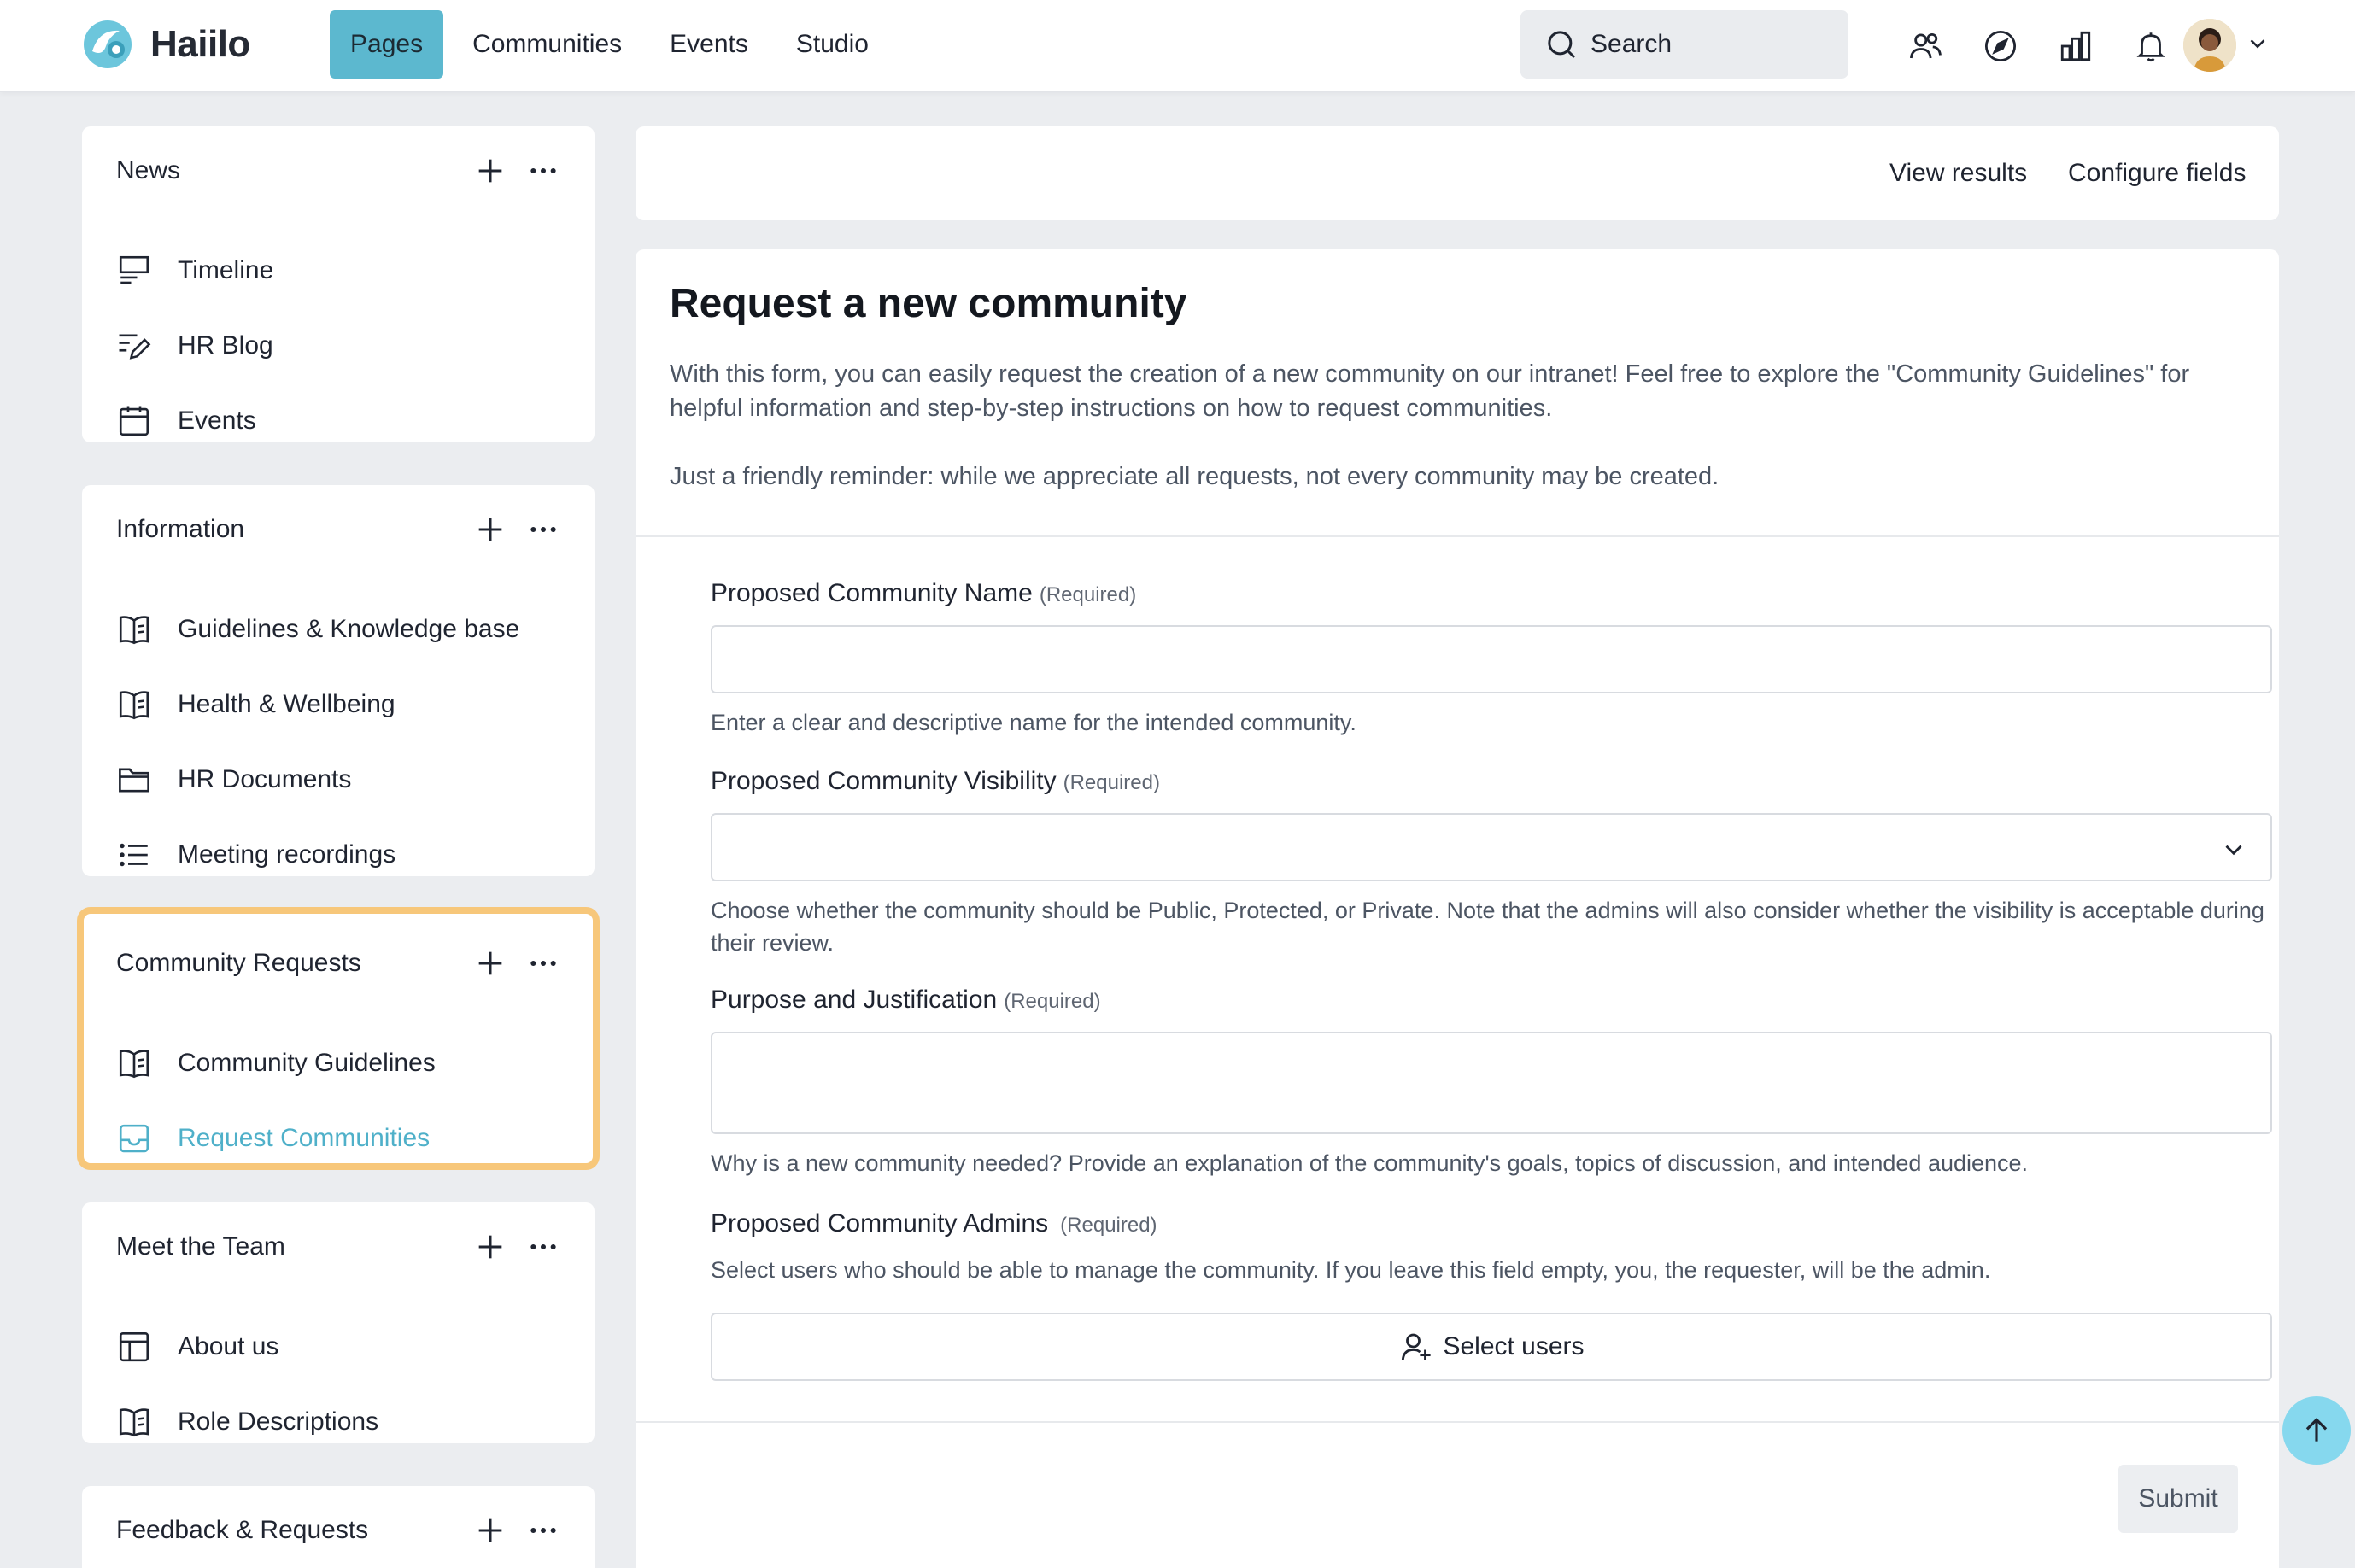 The height and width of the screenshot is (1568, 2355). Describe the element at coordinates (148, 170) in the screenshot. I see `card-title: News` at that location.